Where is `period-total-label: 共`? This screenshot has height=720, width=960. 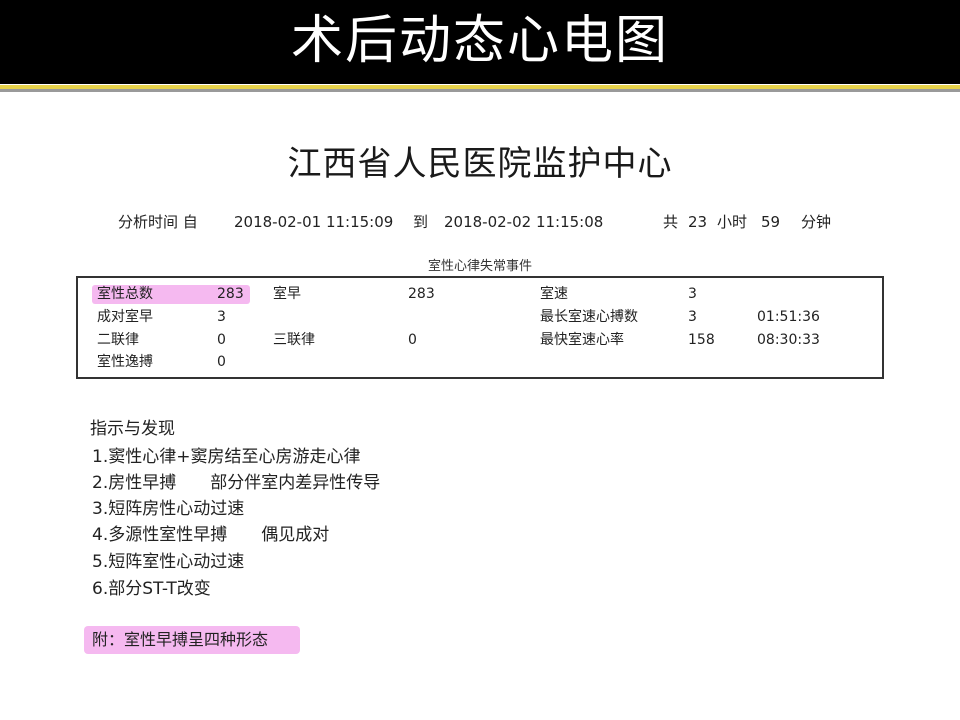
period-total-label: 共 is located at coordinates (671, 222).